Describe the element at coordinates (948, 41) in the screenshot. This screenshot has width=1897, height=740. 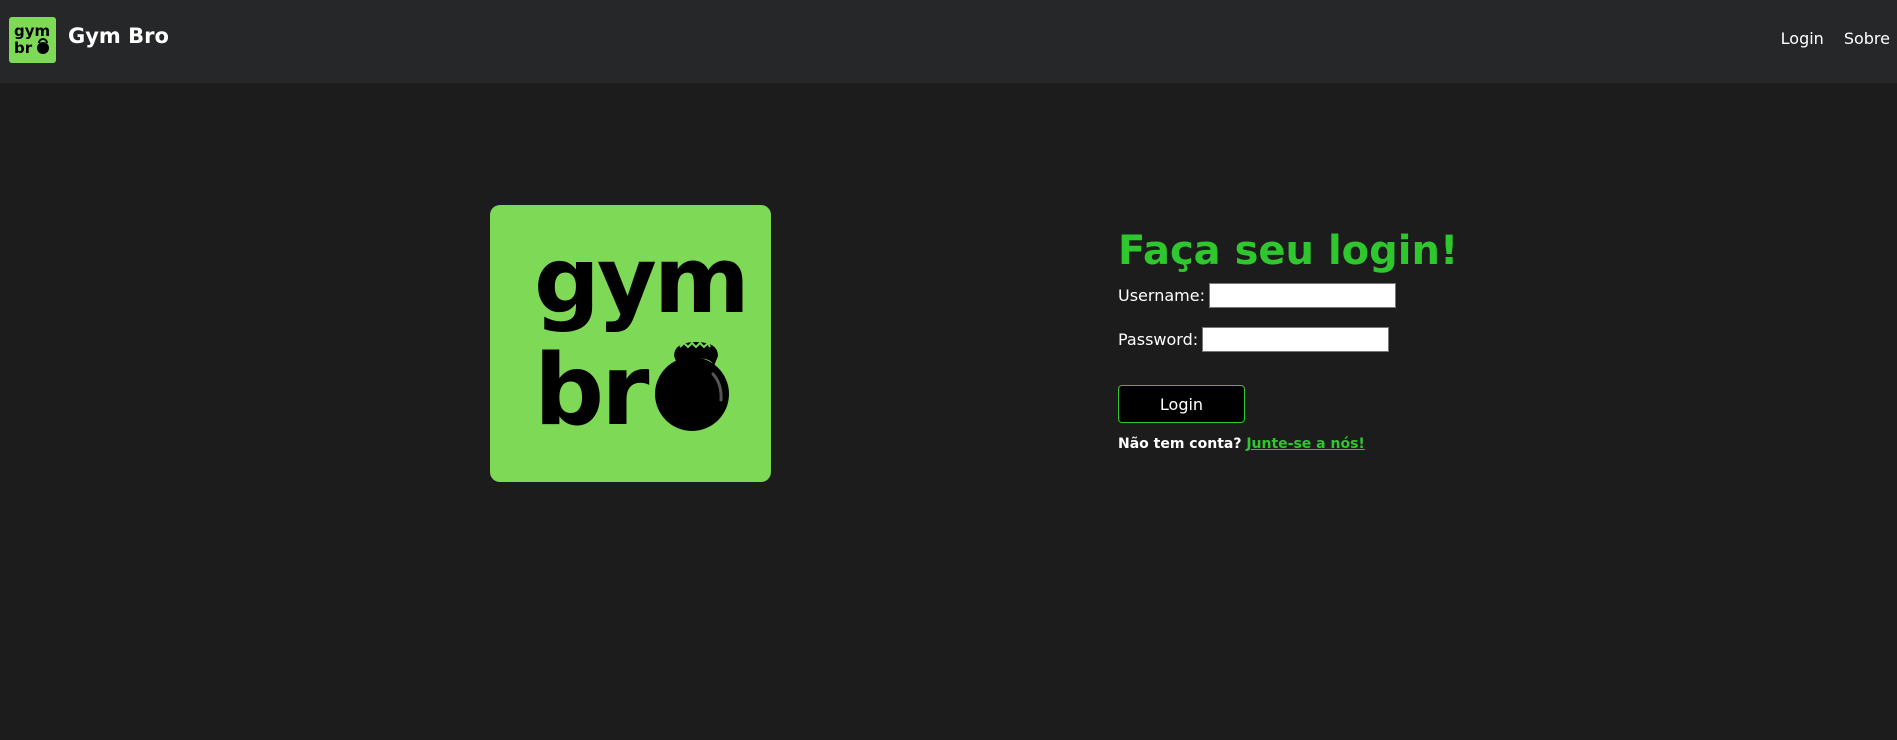
I see `navbar: gym br Gym Bro Login Sobre` at that location.